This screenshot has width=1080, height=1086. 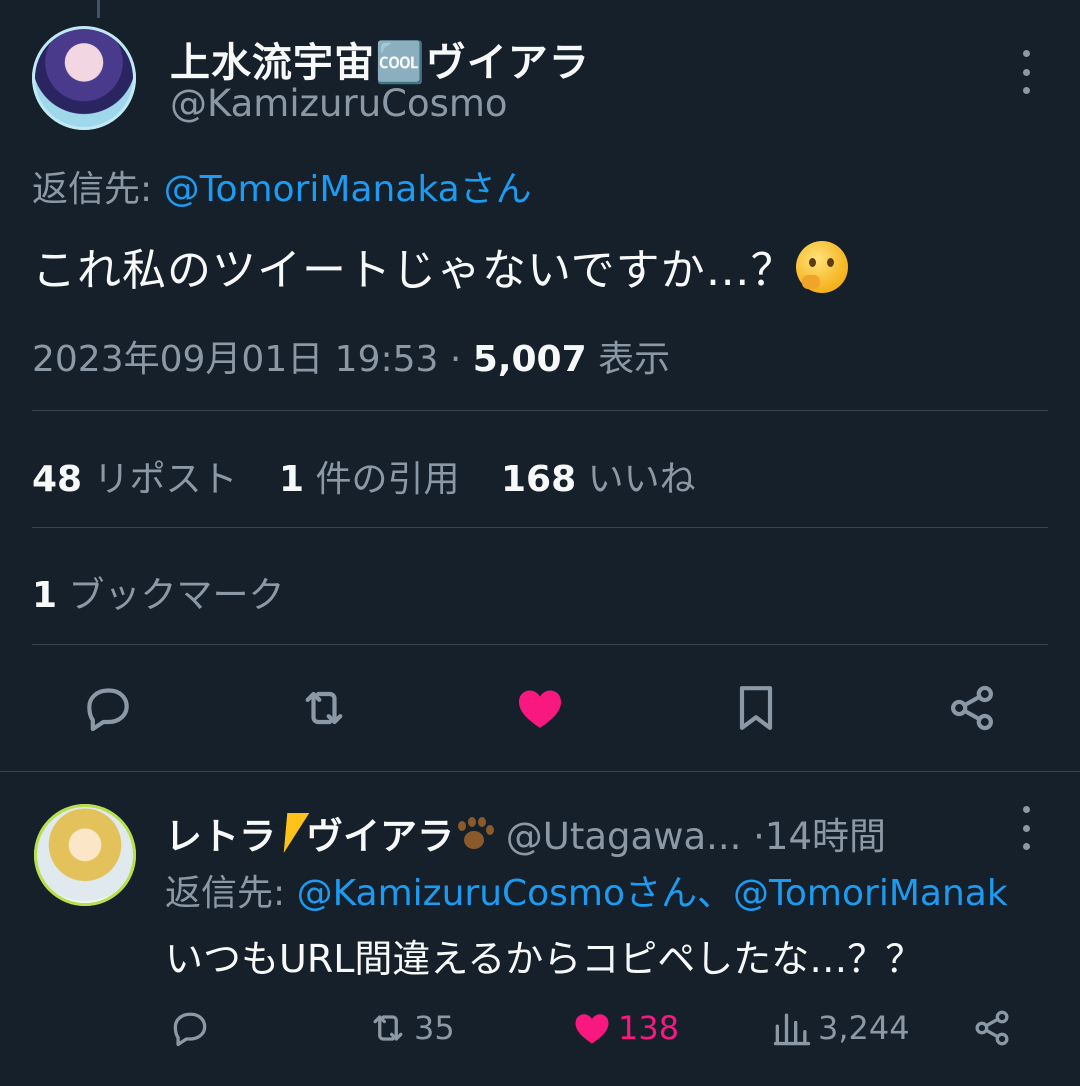 I want to click on reply-more-options-icon, so click(x=1026, y=828).